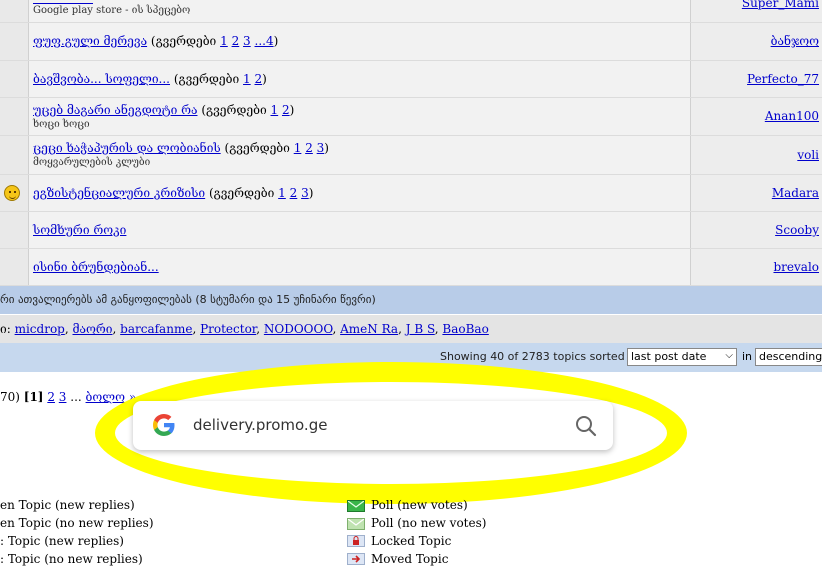  What do you see at coordinates (419, 505) in the screenshot?
I see `legend-label: Poll (new votes)` at bounding box center [419, 505].